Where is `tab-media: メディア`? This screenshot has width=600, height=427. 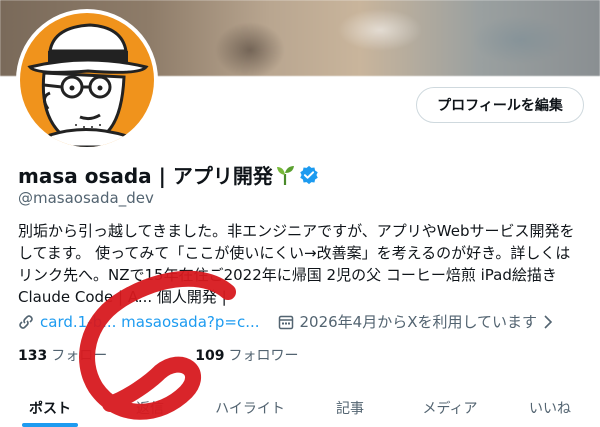
tab-media: メディア is located at coordinates (450, 409).